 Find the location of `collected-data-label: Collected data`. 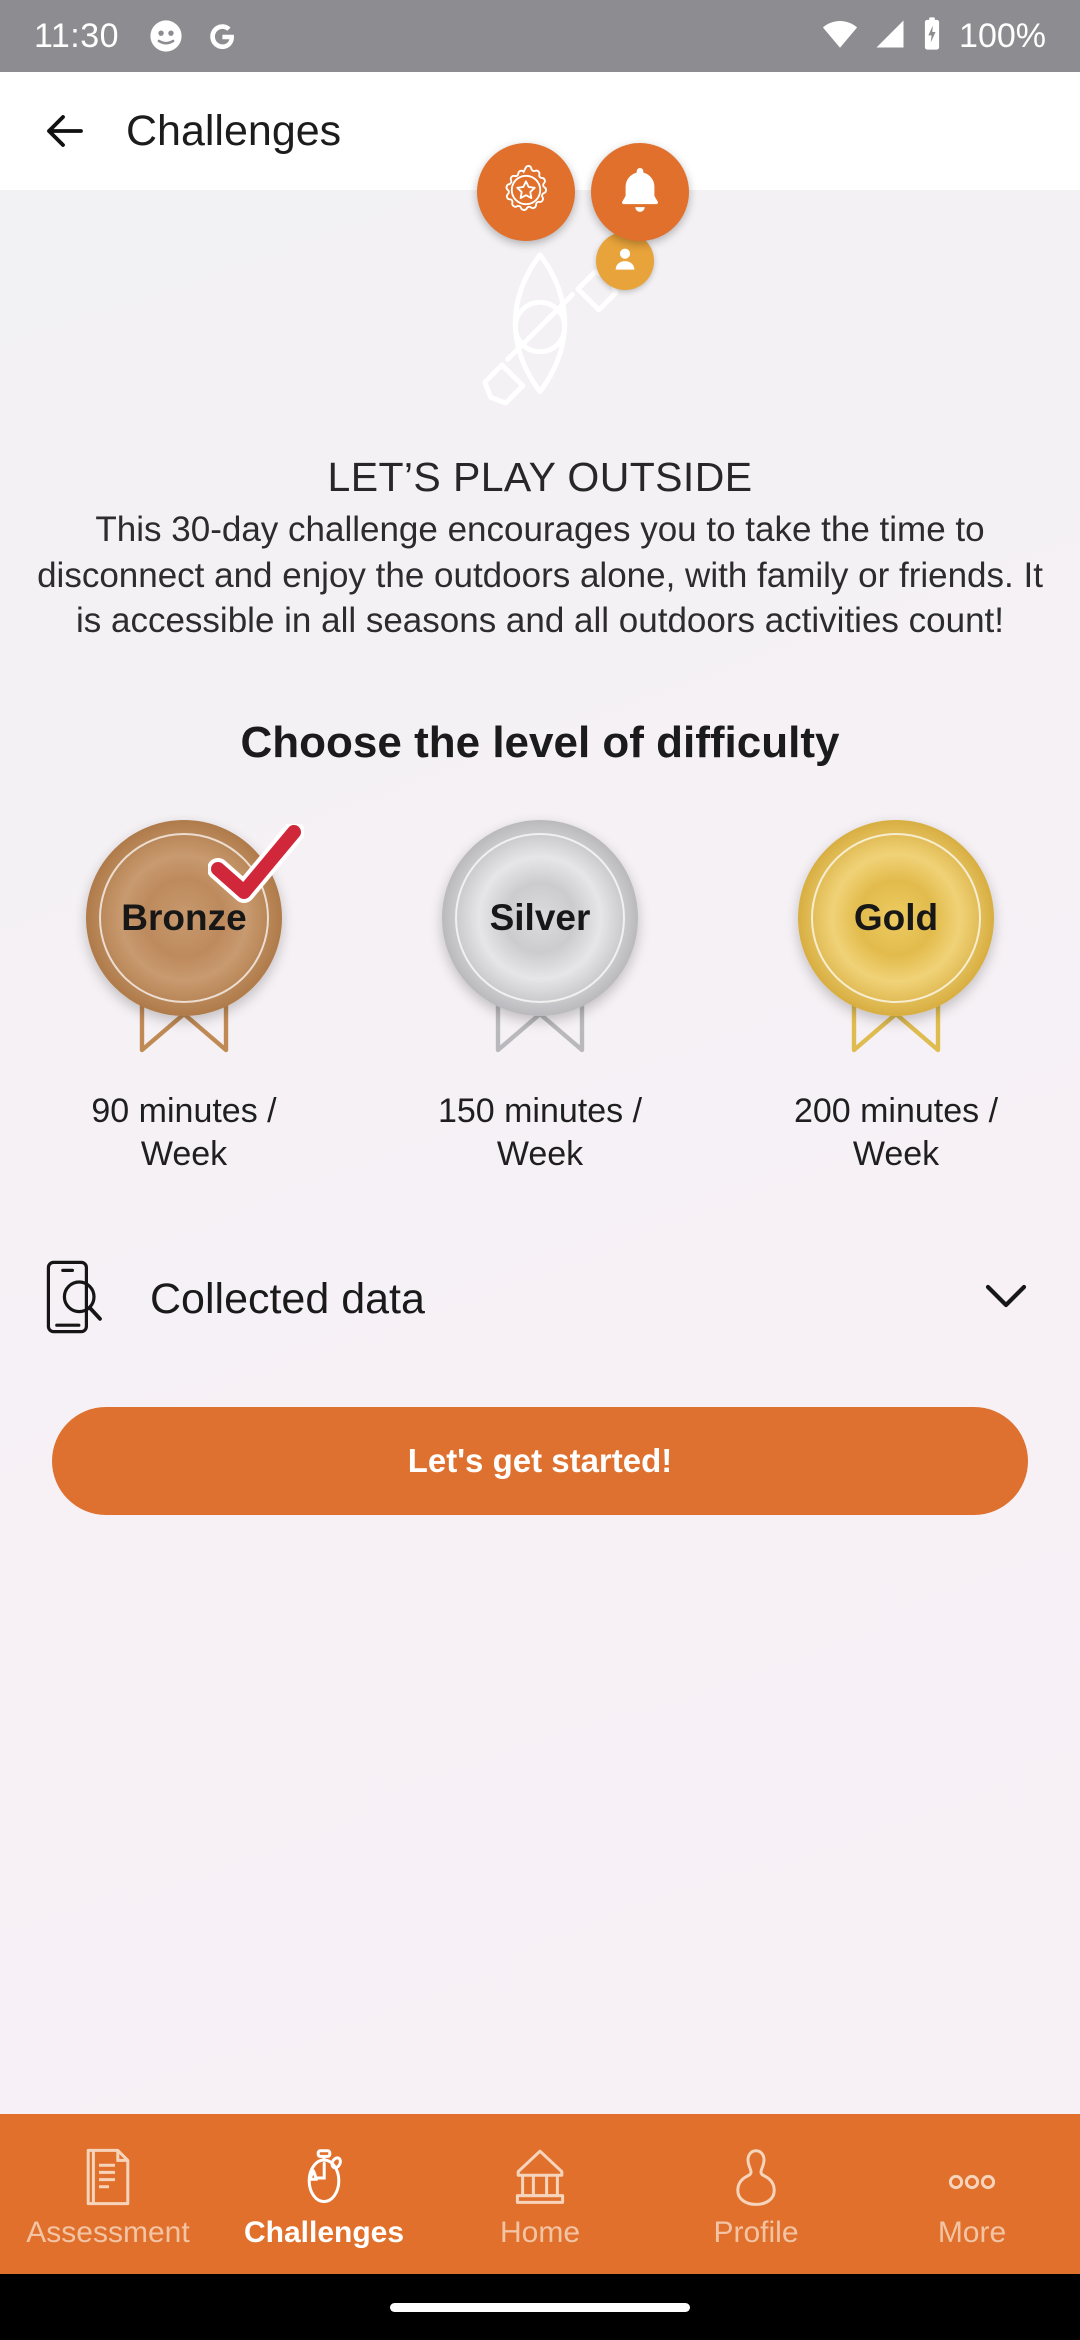

collected-data-label: Collected data is located at coordinates (287, 1298).